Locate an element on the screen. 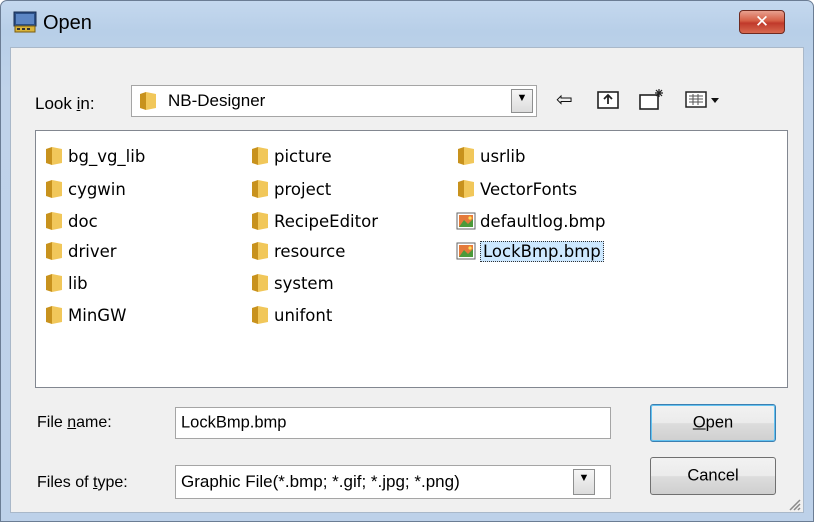 The width and height of the screenshot is (814, 522). list-item: bg_vg_lib is located at coordinates (94, 156).